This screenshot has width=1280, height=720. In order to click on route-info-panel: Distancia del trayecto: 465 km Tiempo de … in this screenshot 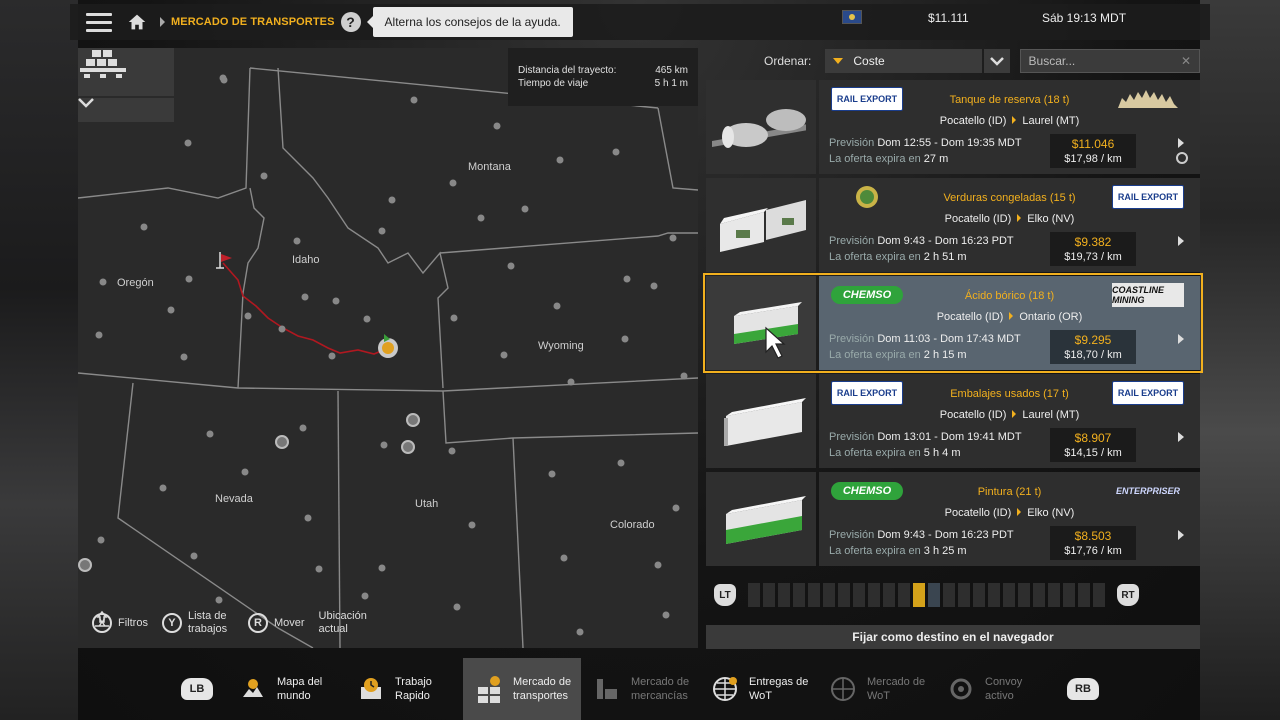, I will do `click(603, 77)`.